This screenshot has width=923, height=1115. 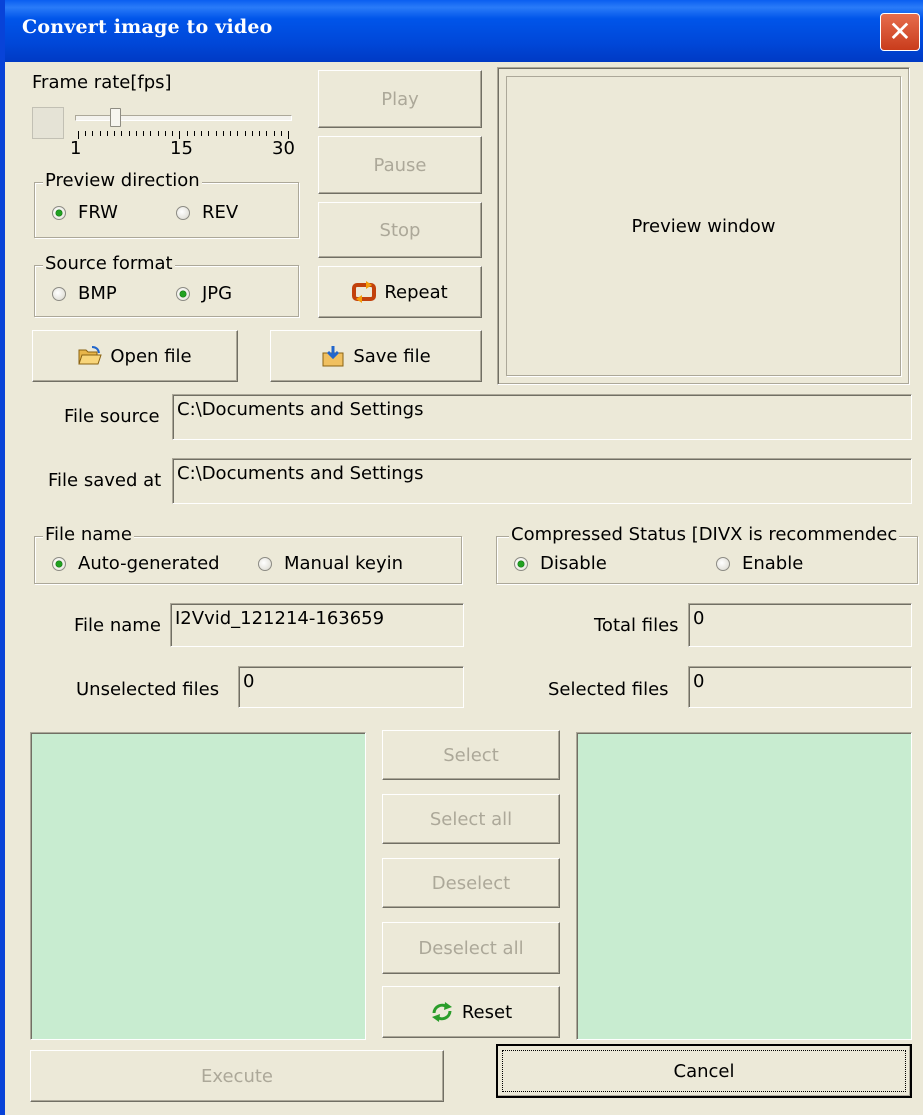 I want to click on file-name-label: File name, so click(x=117, y=625).